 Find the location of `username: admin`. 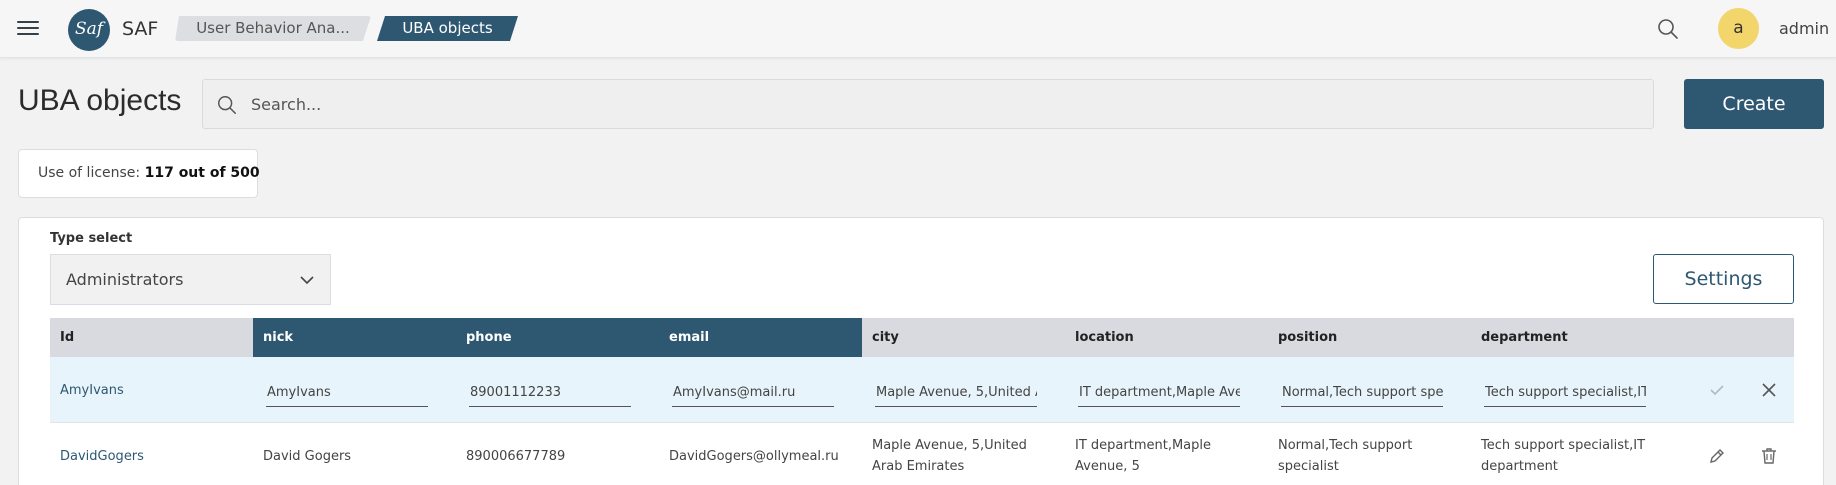

username: admin is located at coordinates (1804, 28).